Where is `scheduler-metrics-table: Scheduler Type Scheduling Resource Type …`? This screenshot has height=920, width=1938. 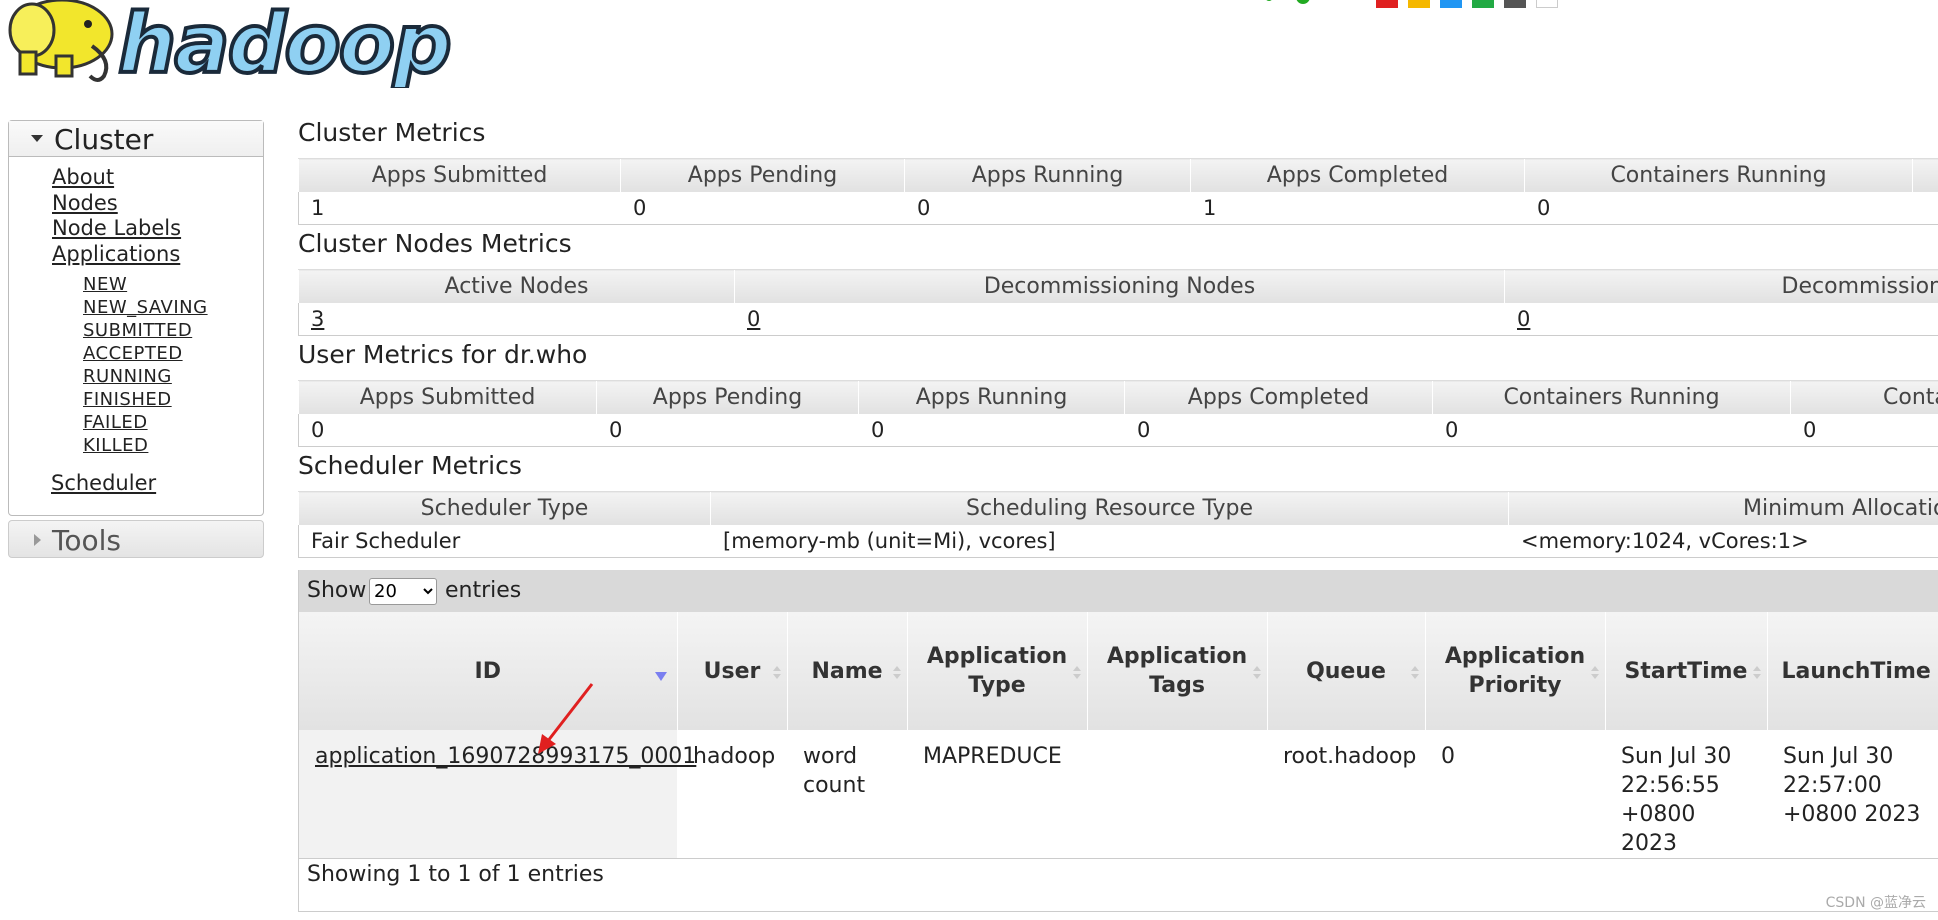 scheduler-metrics-table: Scheduler Type Scheduling Resource Type … is located at coordinates (1118, 524).